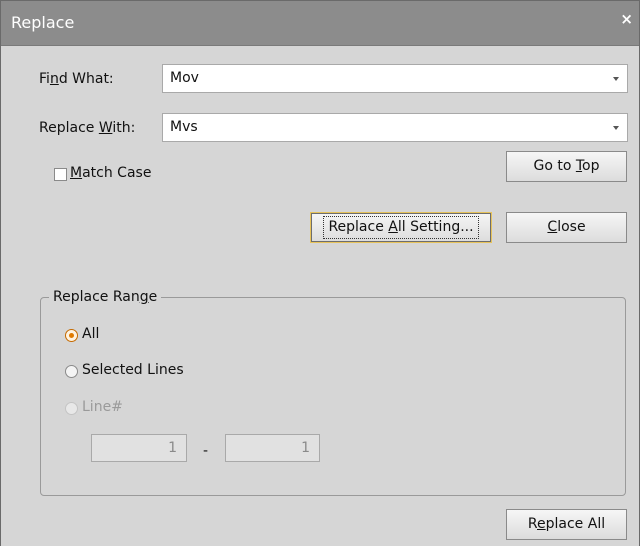  What do you see at coordinates (272, 448) in the screenshot?
I see `line-to-input: 1` at bounding box center [272, 448].